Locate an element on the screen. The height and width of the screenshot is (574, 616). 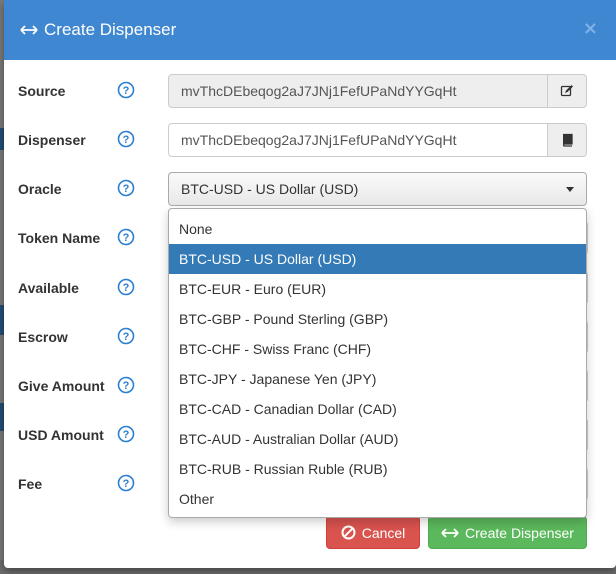
source-field: mvThcDEbeqog2aJ7JNj1FefUPaNdYYGqHt is located at coordinates (358, 91).